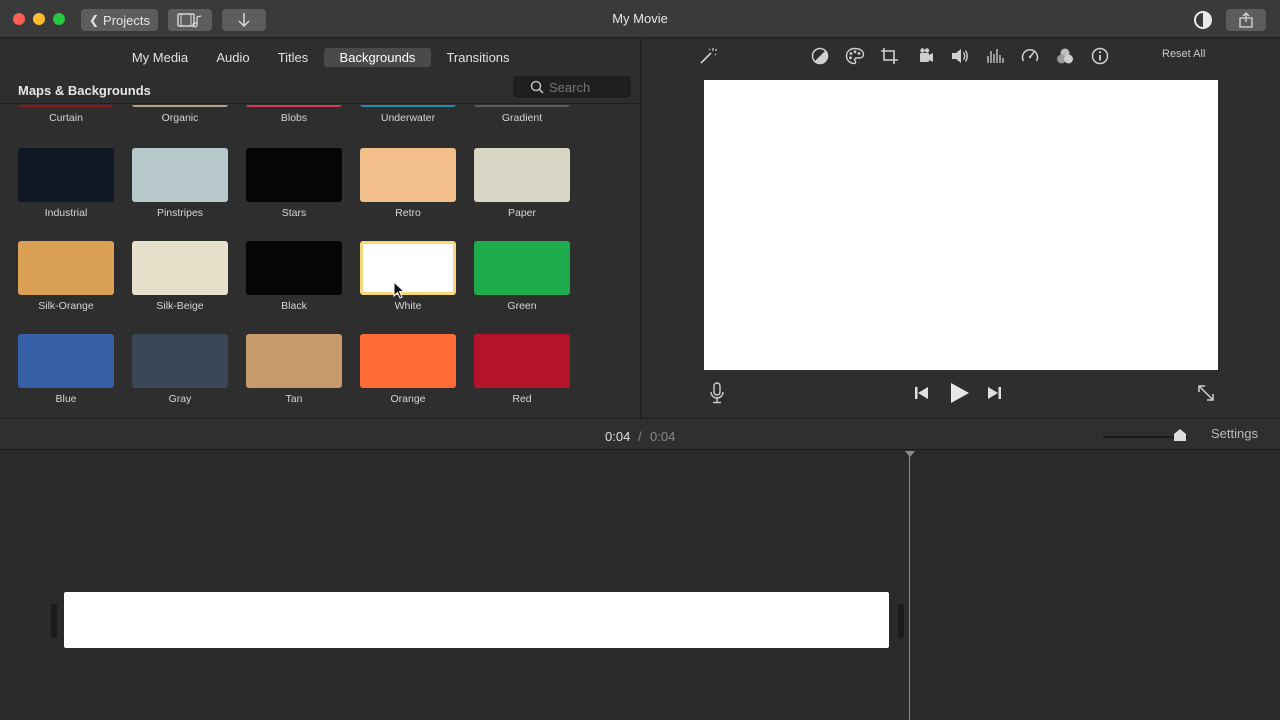 The height and width of the screenshot is (720, 1280). What do you see at coordinates (408, 175) in the screenshot?
I see `background-thumb-retro` at bounding box center [408, 175].